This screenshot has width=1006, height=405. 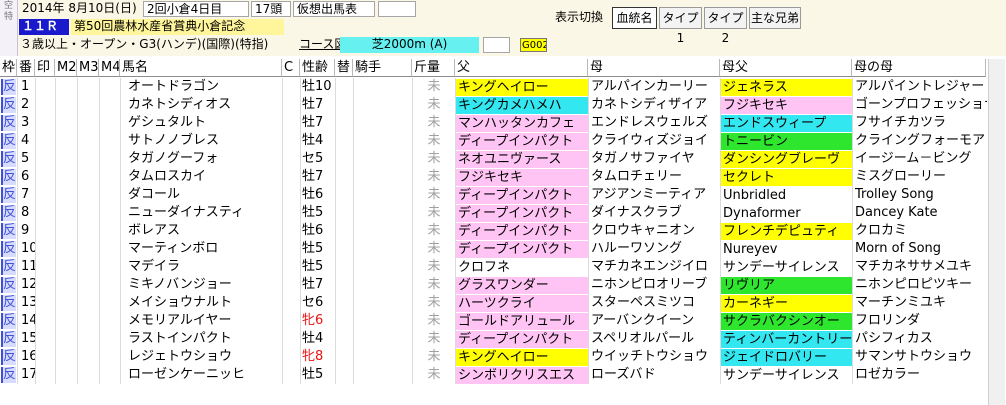 What do you see at coordinates (205, 87) in the screenshot?
I see `horse-name: オートドラゴン` at bounding box center [205, 87].